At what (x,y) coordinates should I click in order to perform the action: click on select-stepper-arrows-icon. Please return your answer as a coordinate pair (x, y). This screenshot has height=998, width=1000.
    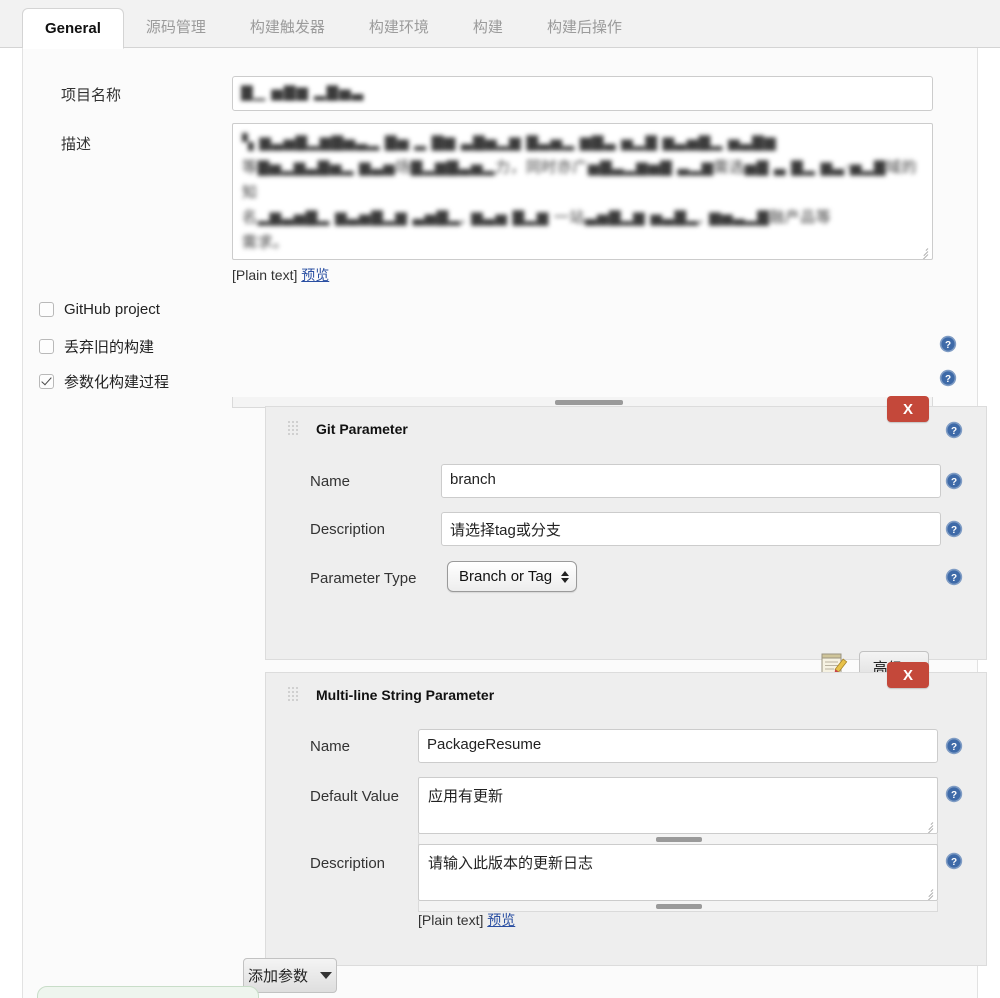
    Looking at the image, I should click on (565, 577).